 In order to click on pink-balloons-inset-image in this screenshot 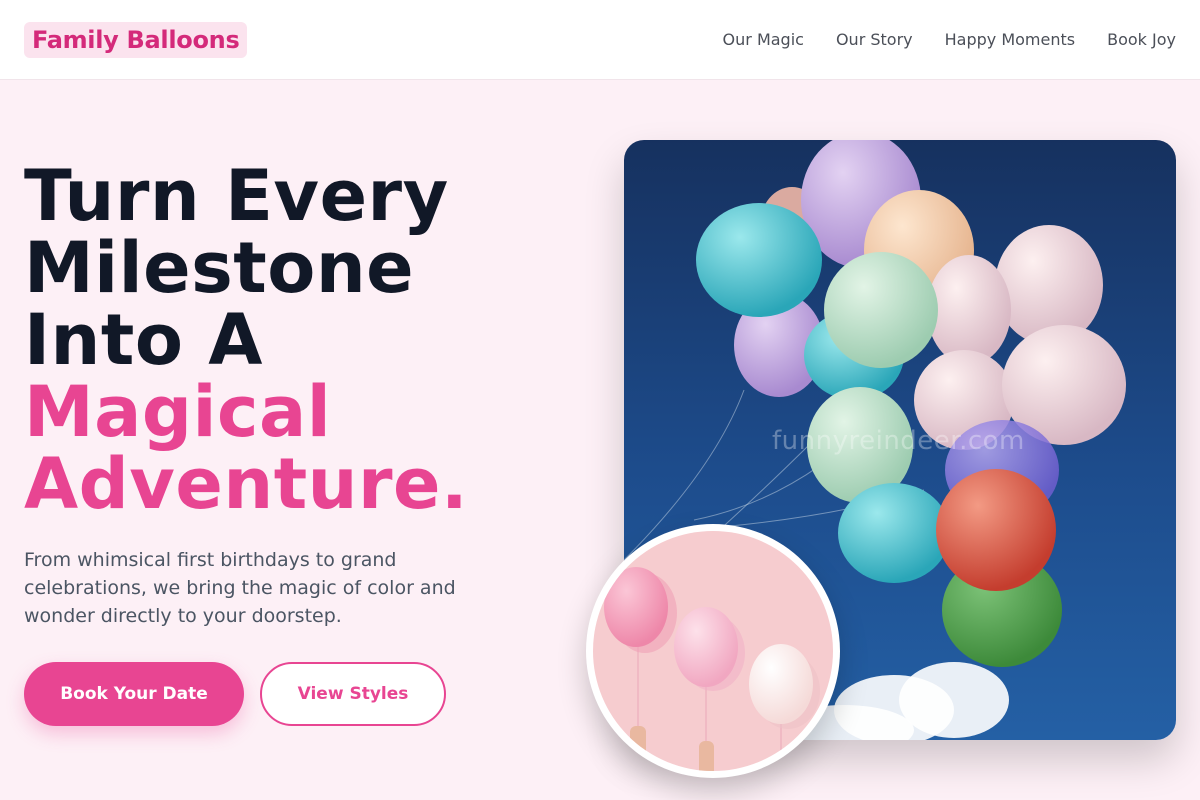, I will do `click(713, 651)`.